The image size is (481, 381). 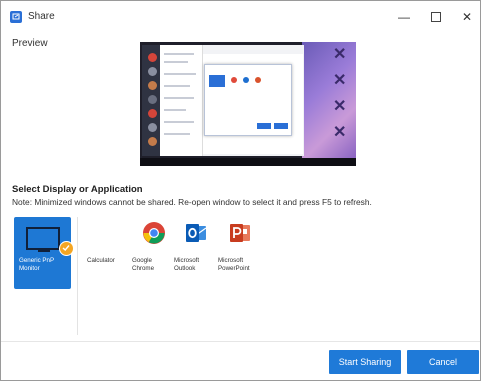 What do you see at coordinates (66, 248) in the screenshot?
I see `selected-check-icon` at bounding box center [66, 248].